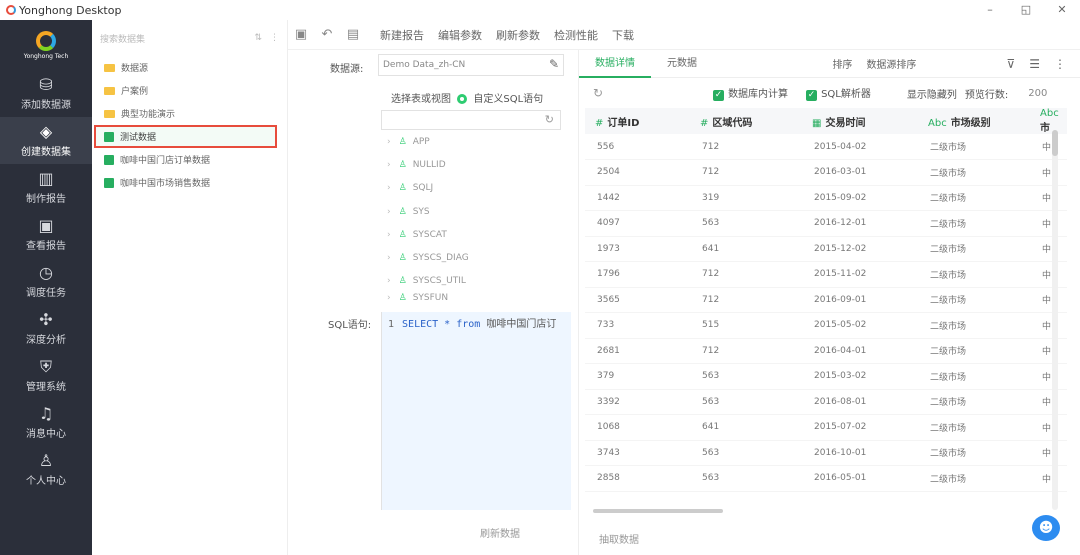  I want to click on table-row: 733 515 2015-05-02 二级市场中, so click(826, 325).